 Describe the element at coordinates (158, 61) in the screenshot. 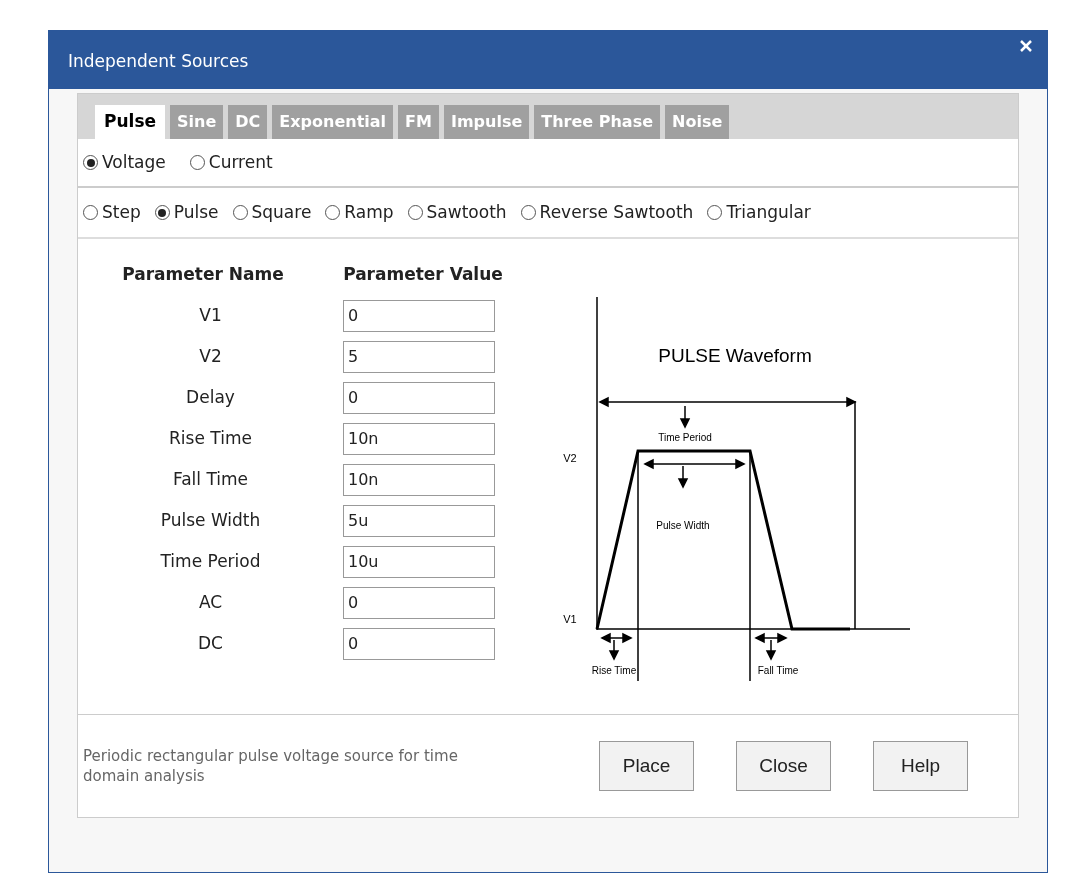

I see `window-title: Independent Sources` at that location.